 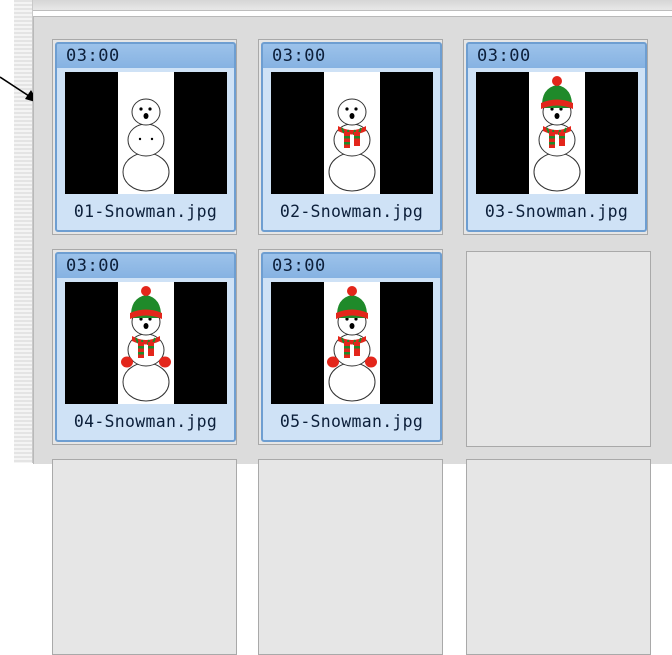 I want to click on slide-filename: 01-Snowman.jpg, so click(x=145, y=211).